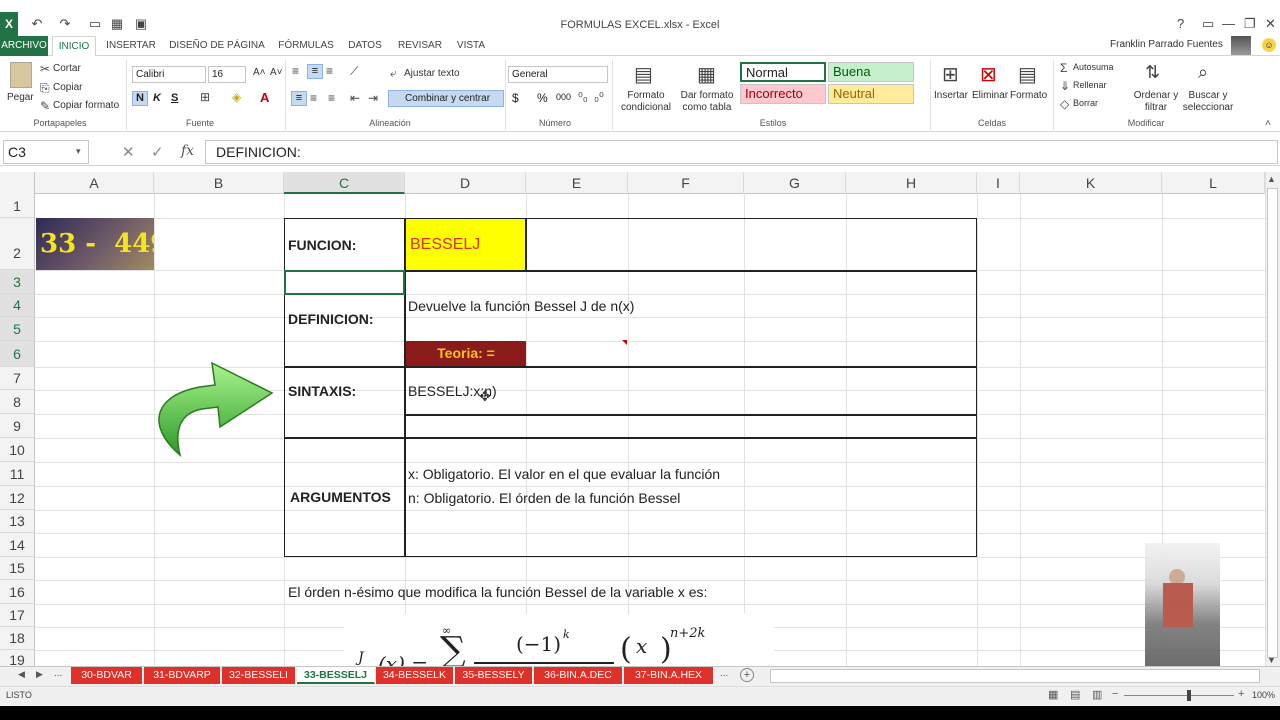 The image size is (1280, 720). Describe the element at coordinates (67, 68) in the screenshot. I see `cut-button: Cortar` at that location.